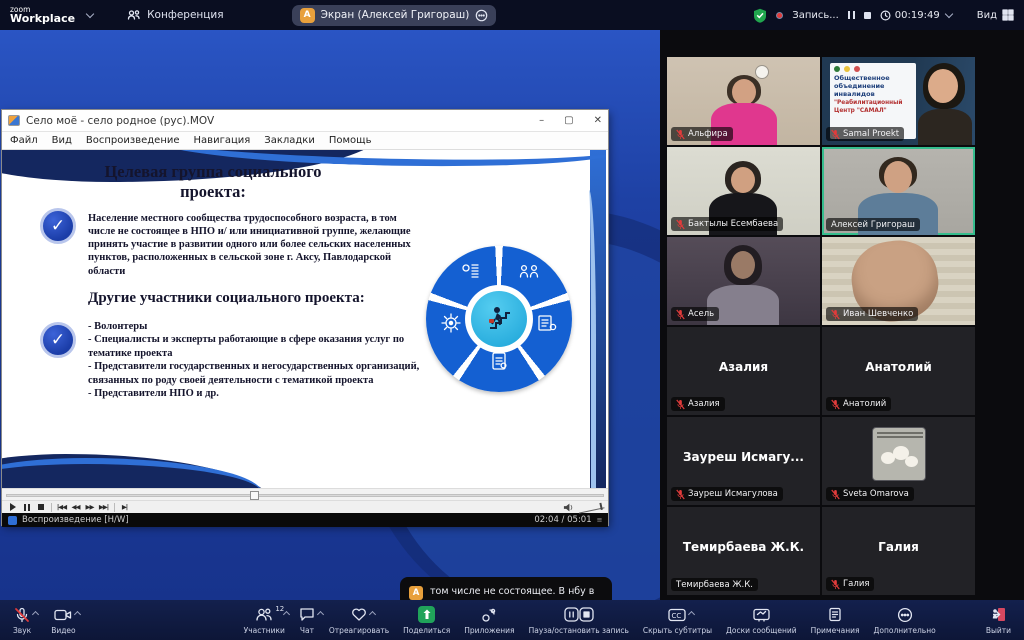 This screenshot has width=1024, height=640. I want to click on previous-button: |◀◀, so click(61, 507).